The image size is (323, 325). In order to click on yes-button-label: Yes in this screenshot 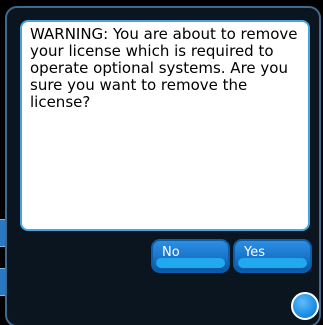, I will do `click(254, 252)`.